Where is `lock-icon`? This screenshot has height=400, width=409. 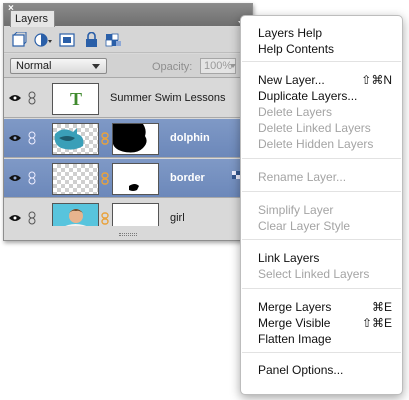 lock-icon is located at coordinates (91, 39).